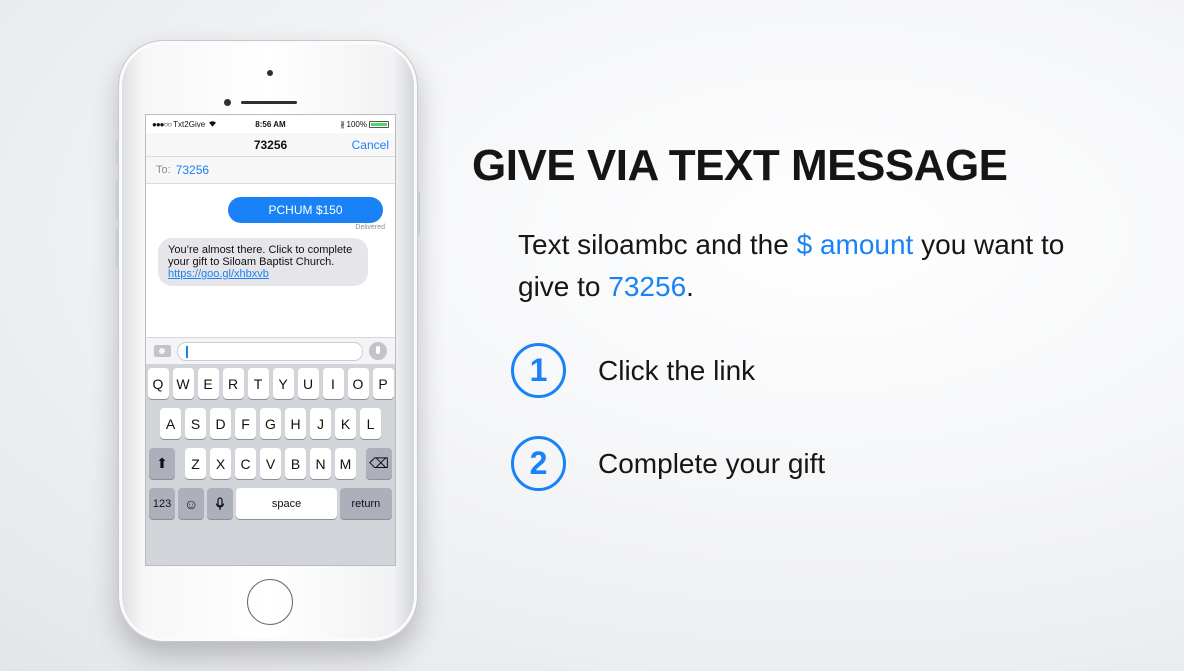 The width and height of the screenshot is (1184, 671). I want to click on conversation-title: 73256, so click(270, 144).